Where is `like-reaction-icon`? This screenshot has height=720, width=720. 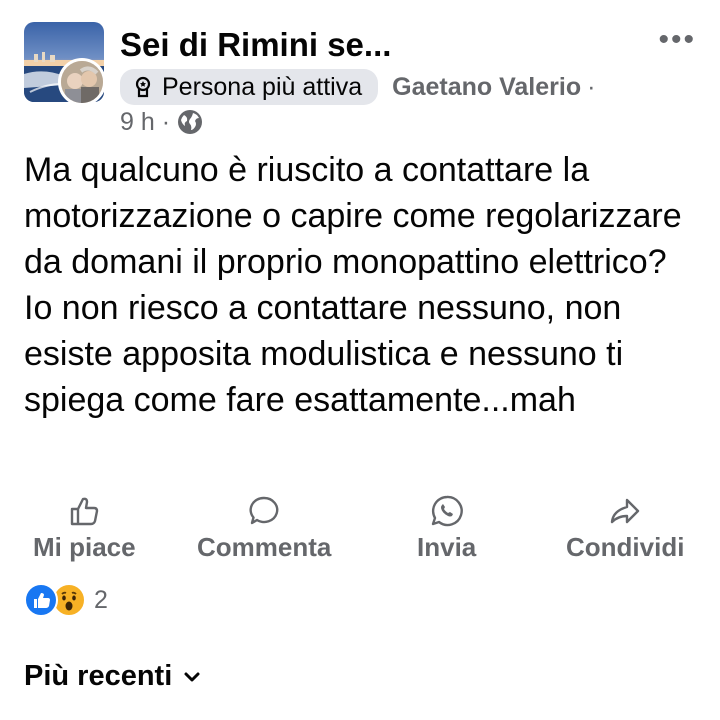
like-reaction-icon is located at coordinates (41, 600).